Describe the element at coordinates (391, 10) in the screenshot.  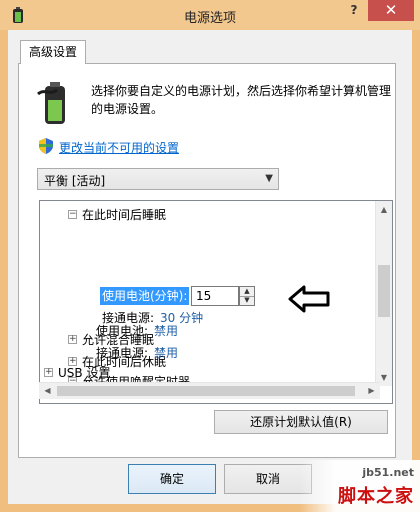
I see `close-button: ✕` at that location.